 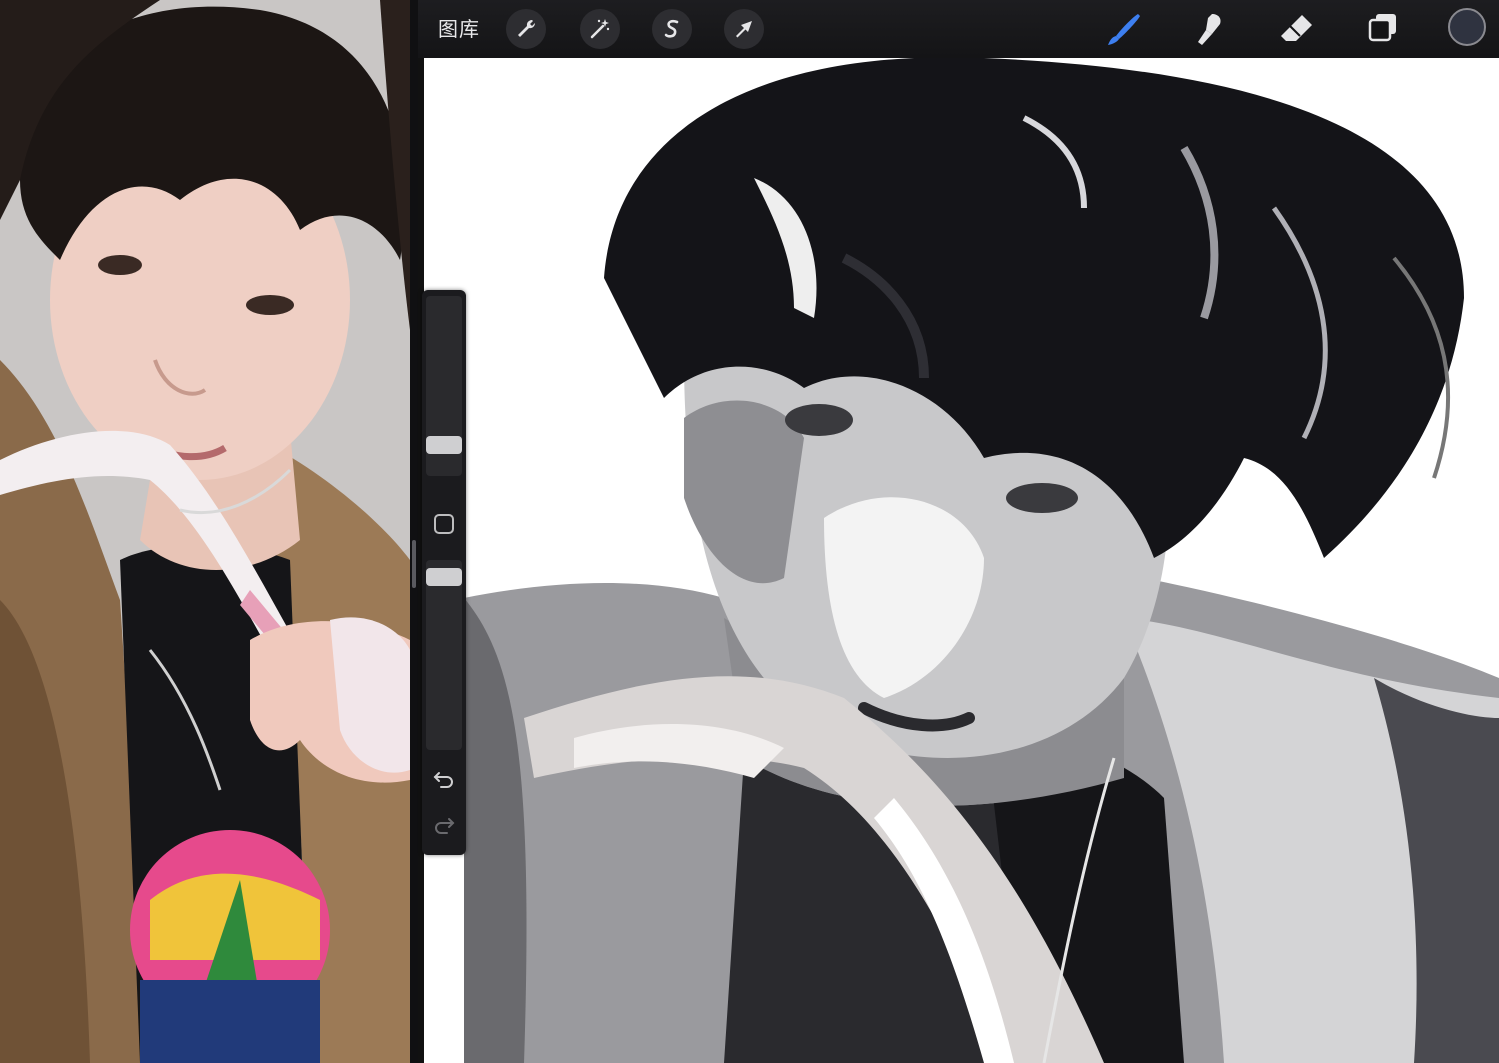 I want to click on smudge-tool-button, so click(x=1210, y=29).